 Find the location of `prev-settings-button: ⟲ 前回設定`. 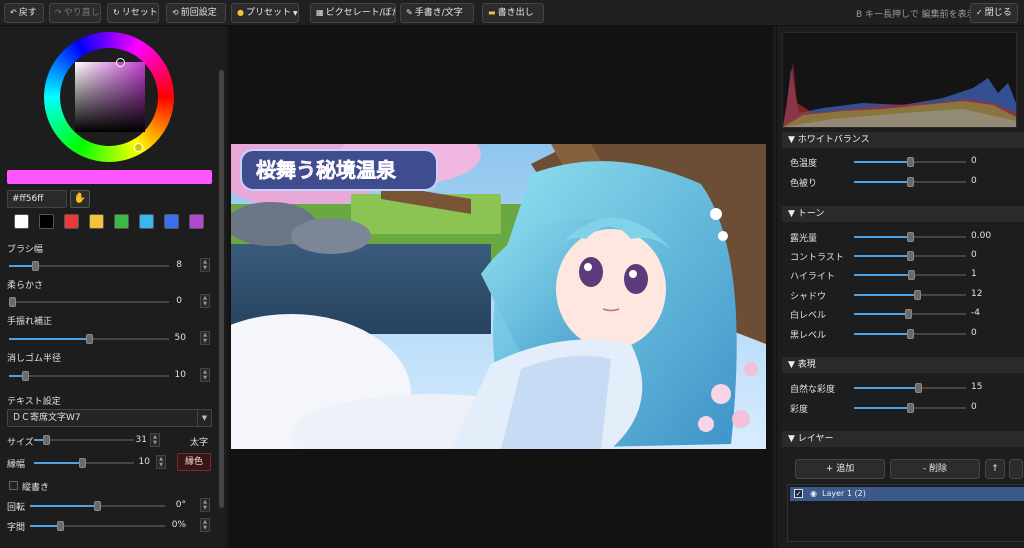

prev-settings-button: ⟲ 前回設定 is located at coordinates (196, 13).